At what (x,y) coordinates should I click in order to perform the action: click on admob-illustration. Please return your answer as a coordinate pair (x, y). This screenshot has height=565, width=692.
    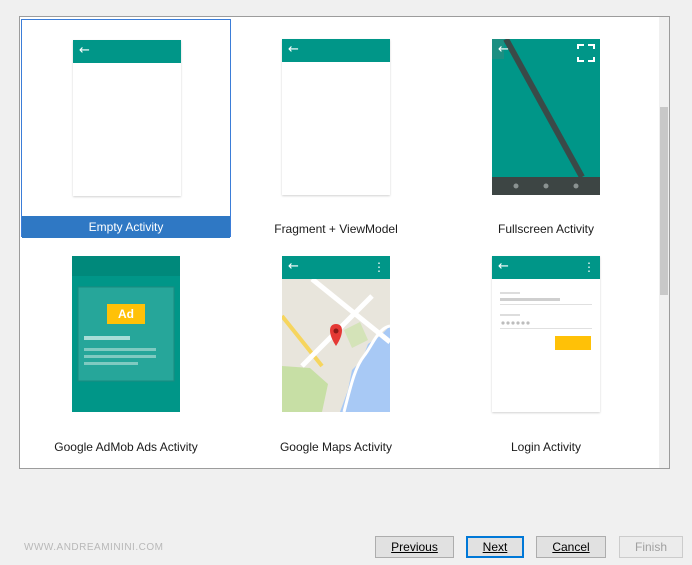
    Looking at the image, I should click on (126, 334).